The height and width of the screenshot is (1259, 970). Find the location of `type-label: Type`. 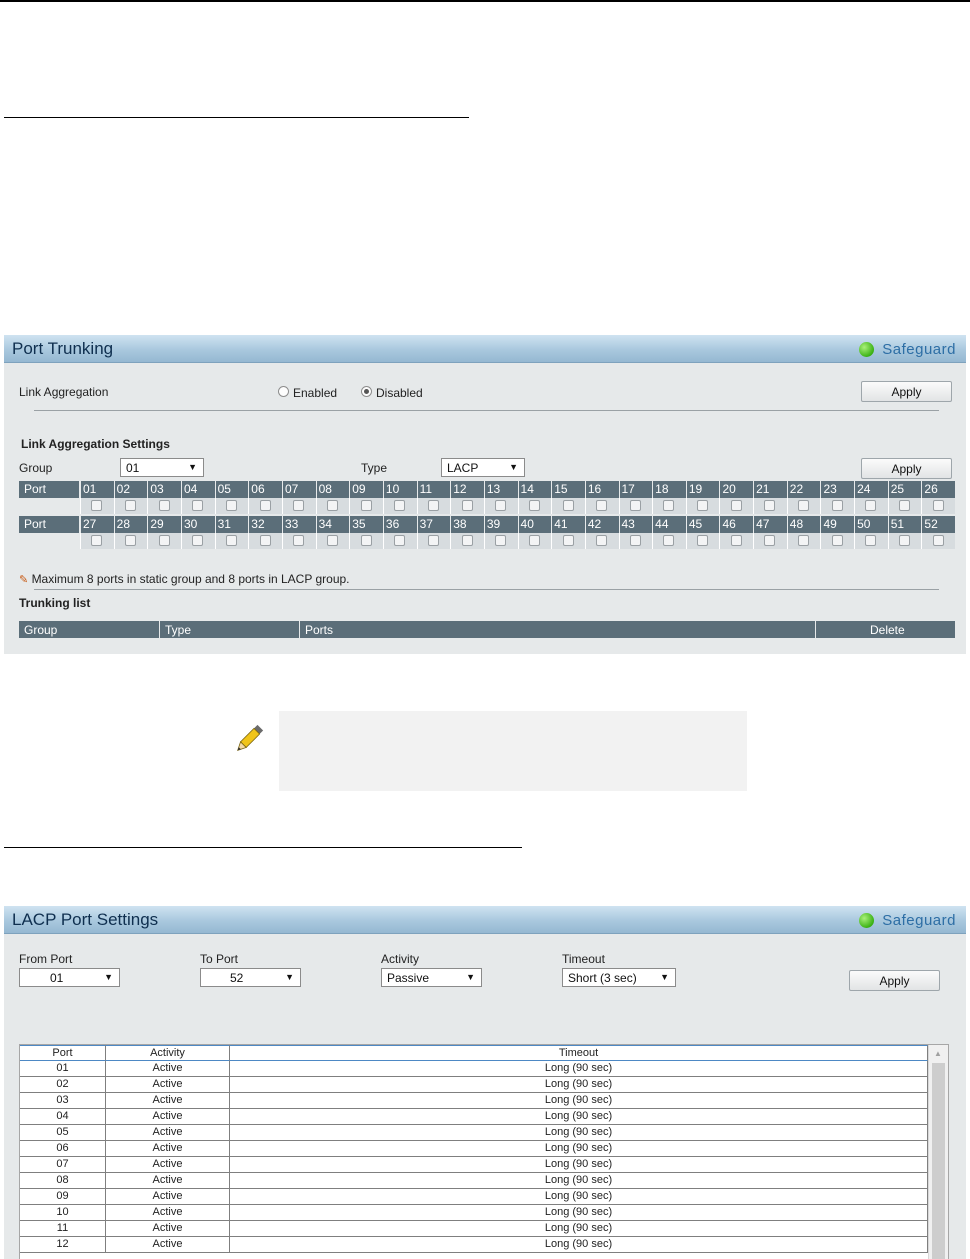

type-label: Type is located at coordinates (374, 468).